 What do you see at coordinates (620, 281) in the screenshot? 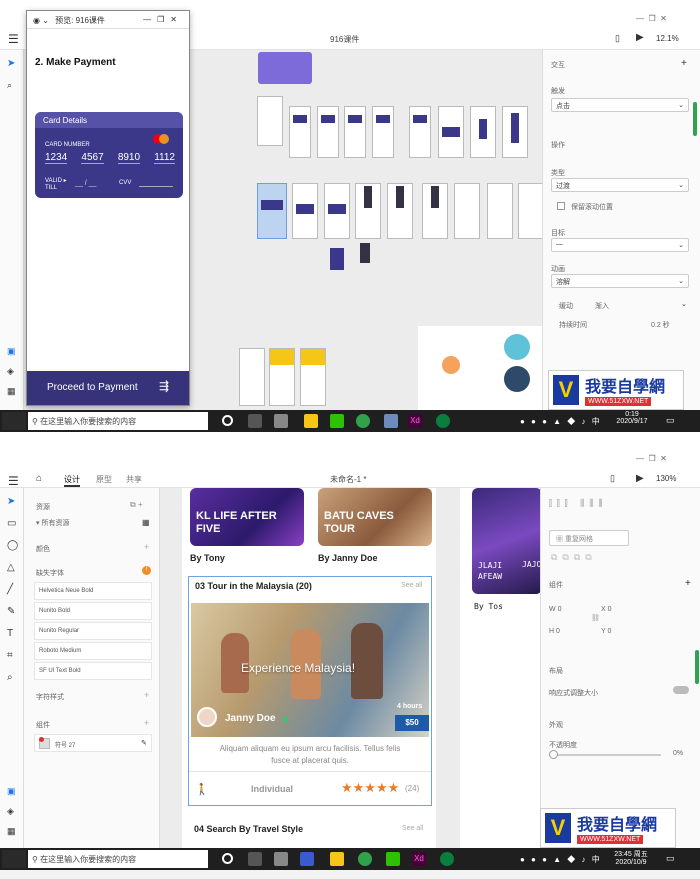
I see `animation-dropdown: 溶解 ⌄` at bounding box center [620, 281].